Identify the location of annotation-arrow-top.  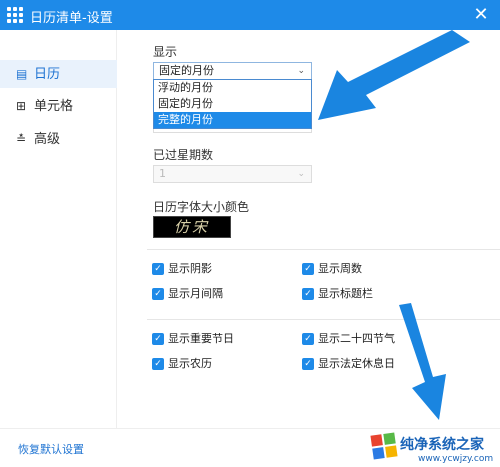
(394, 75).